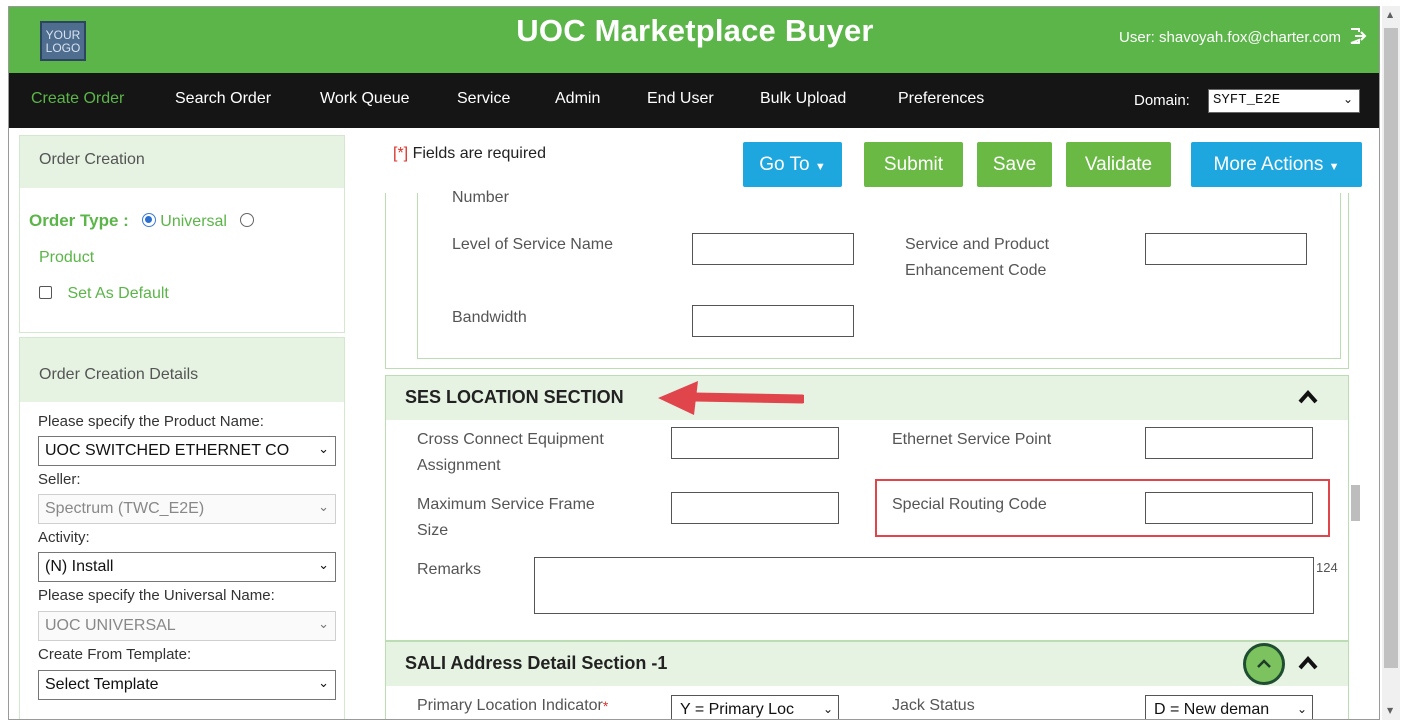 The height and width of the screenshot is (723, 1407). Describe the element at coordinates (459, 465) in the screenshot. I see `cross-connect-label-line2: Assignment` at that location.